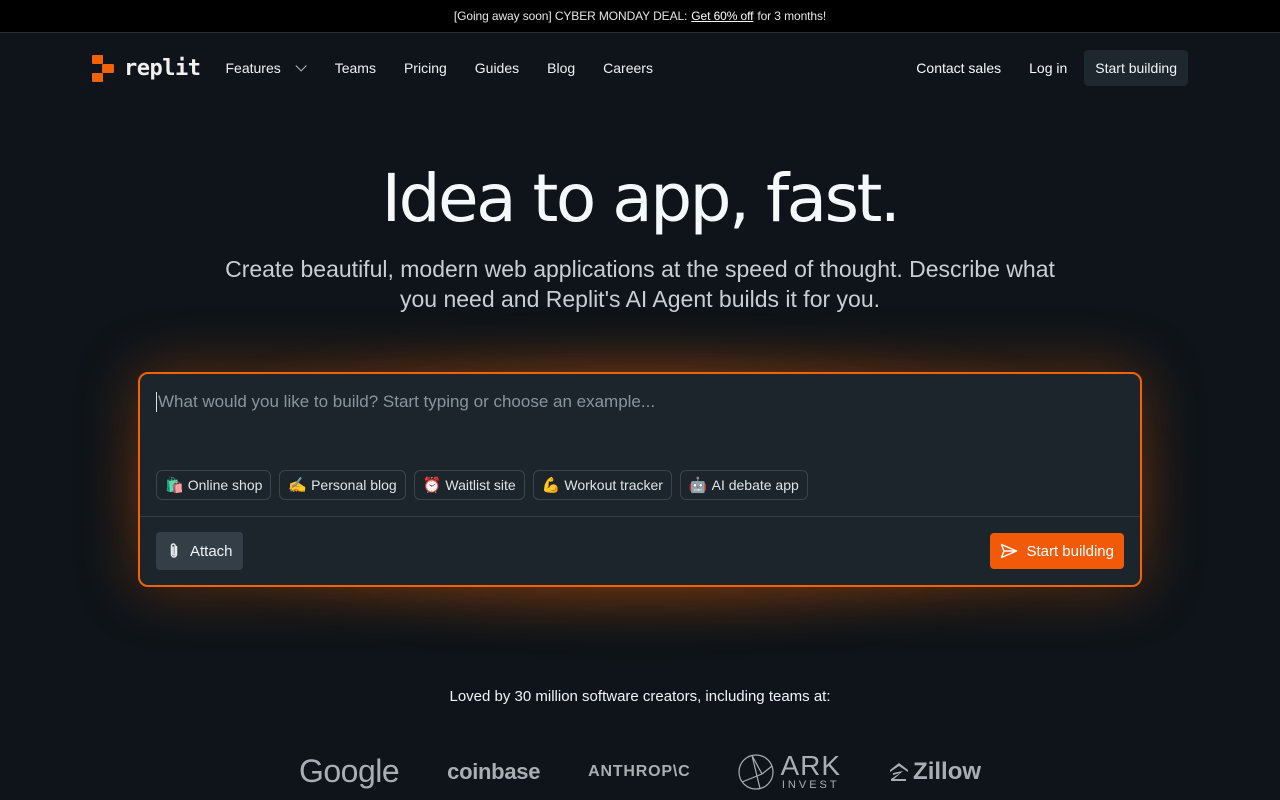 The width and height of the screenshot is (1280, 800). What do you see at coordinates (174, 550) in the screenshot?
I see `paperclip-icon` at bounding box center [174, 550].